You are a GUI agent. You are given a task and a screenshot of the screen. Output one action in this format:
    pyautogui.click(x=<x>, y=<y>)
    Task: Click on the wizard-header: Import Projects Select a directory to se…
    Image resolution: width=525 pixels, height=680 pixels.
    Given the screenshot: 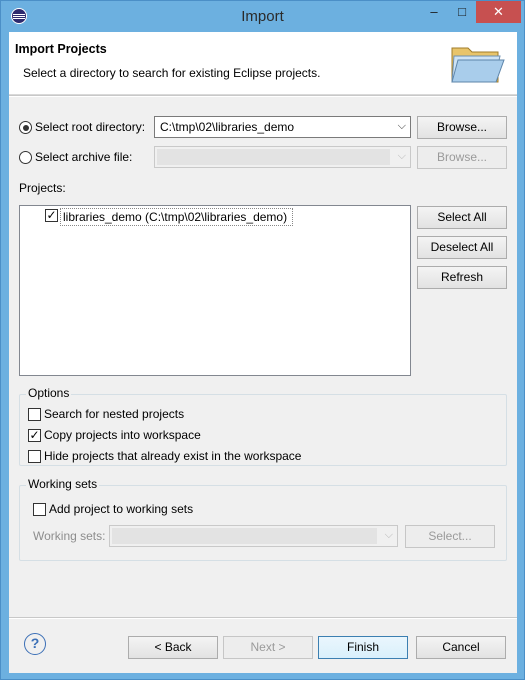 What is the action you would take?
    pyautogui.click(x=263, y=63)
    